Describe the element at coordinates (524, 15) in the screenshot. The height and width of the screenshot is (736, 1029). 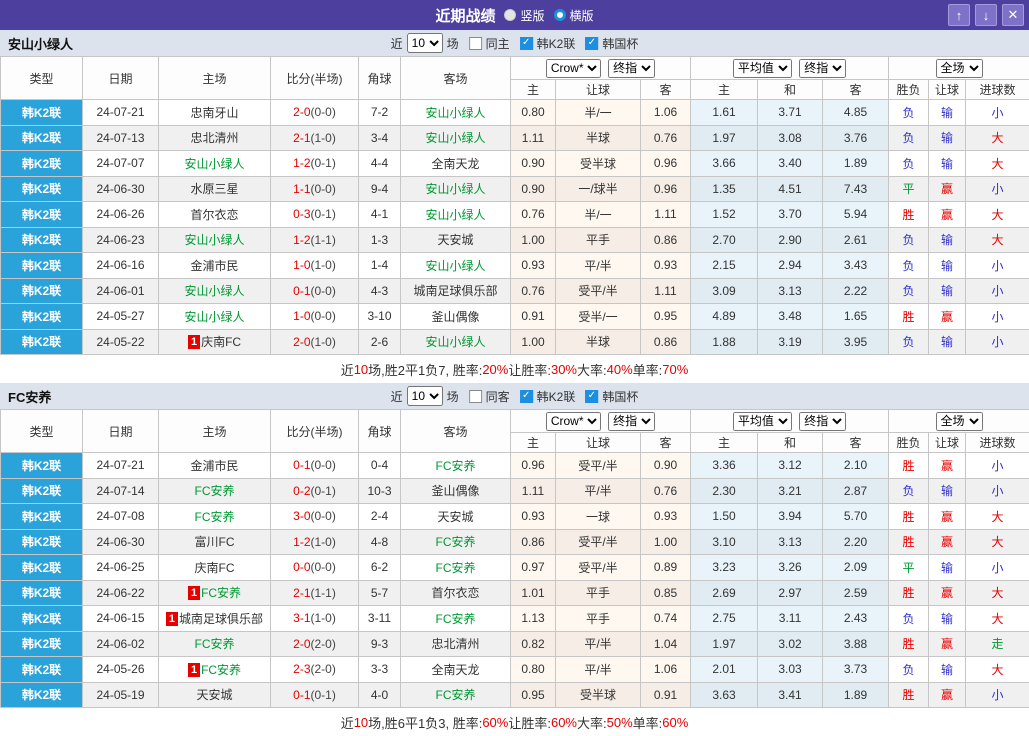
I see `layout-radio-vertical: 竖版` at that location.